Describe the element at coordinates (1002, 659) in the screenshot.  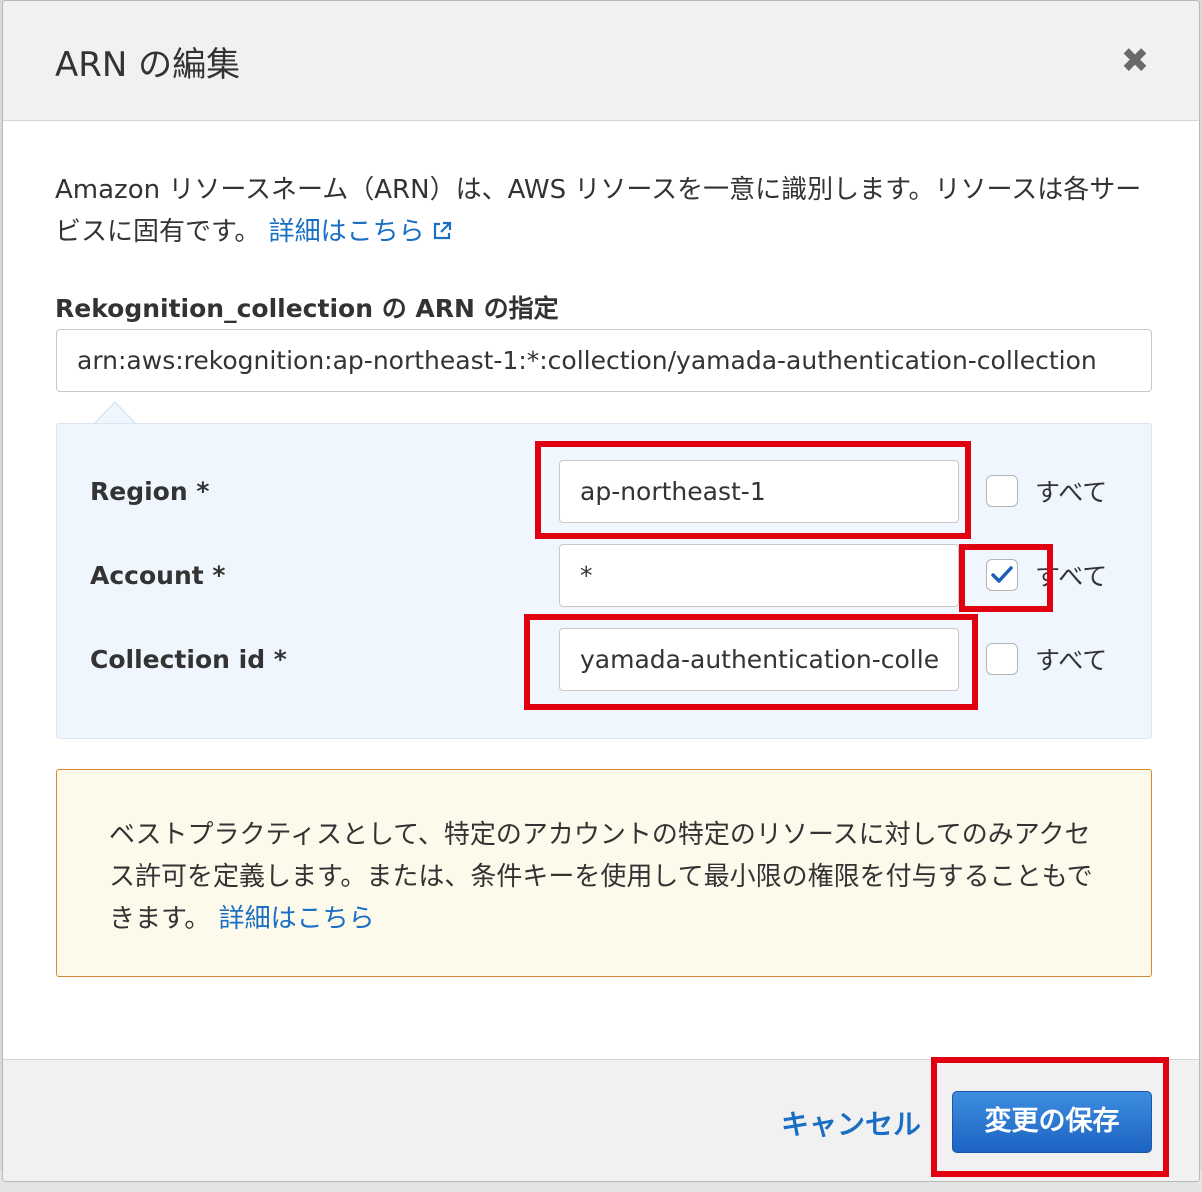
I see `collection-id-all-checkbox` at that location.